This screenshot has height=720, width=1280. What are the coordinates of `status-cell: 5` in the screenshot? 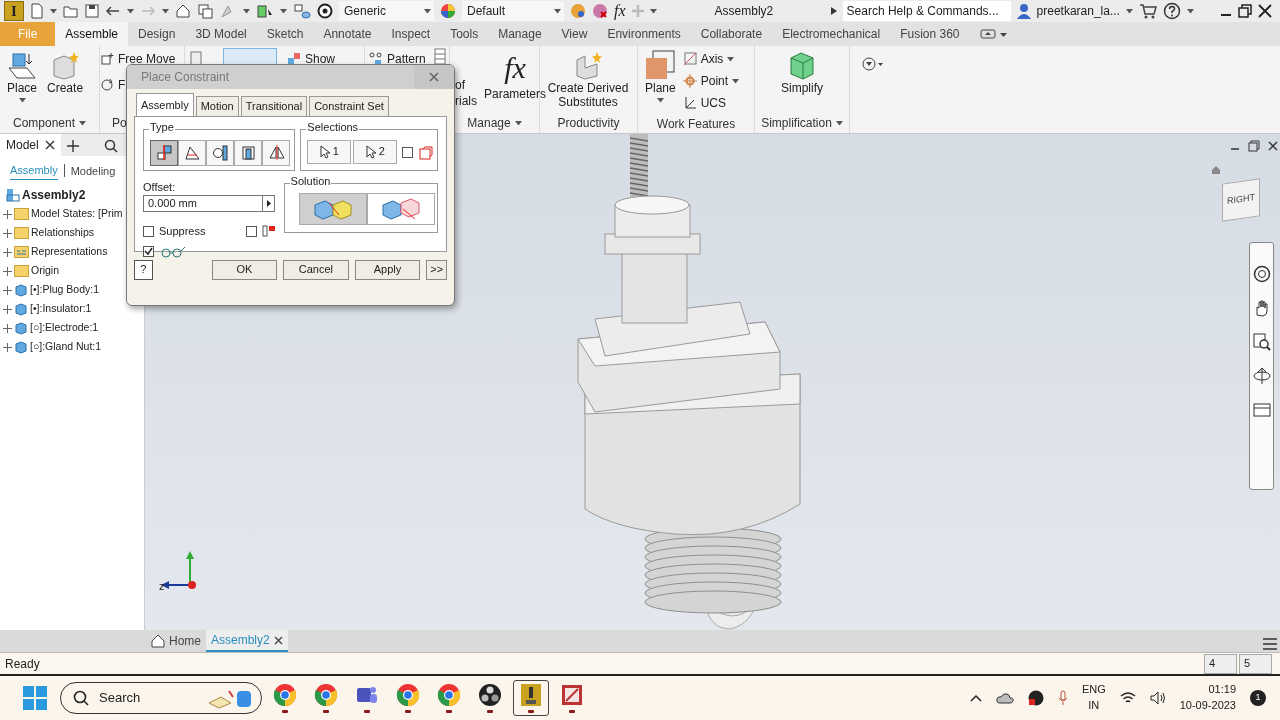 It's located at (1255, 663).